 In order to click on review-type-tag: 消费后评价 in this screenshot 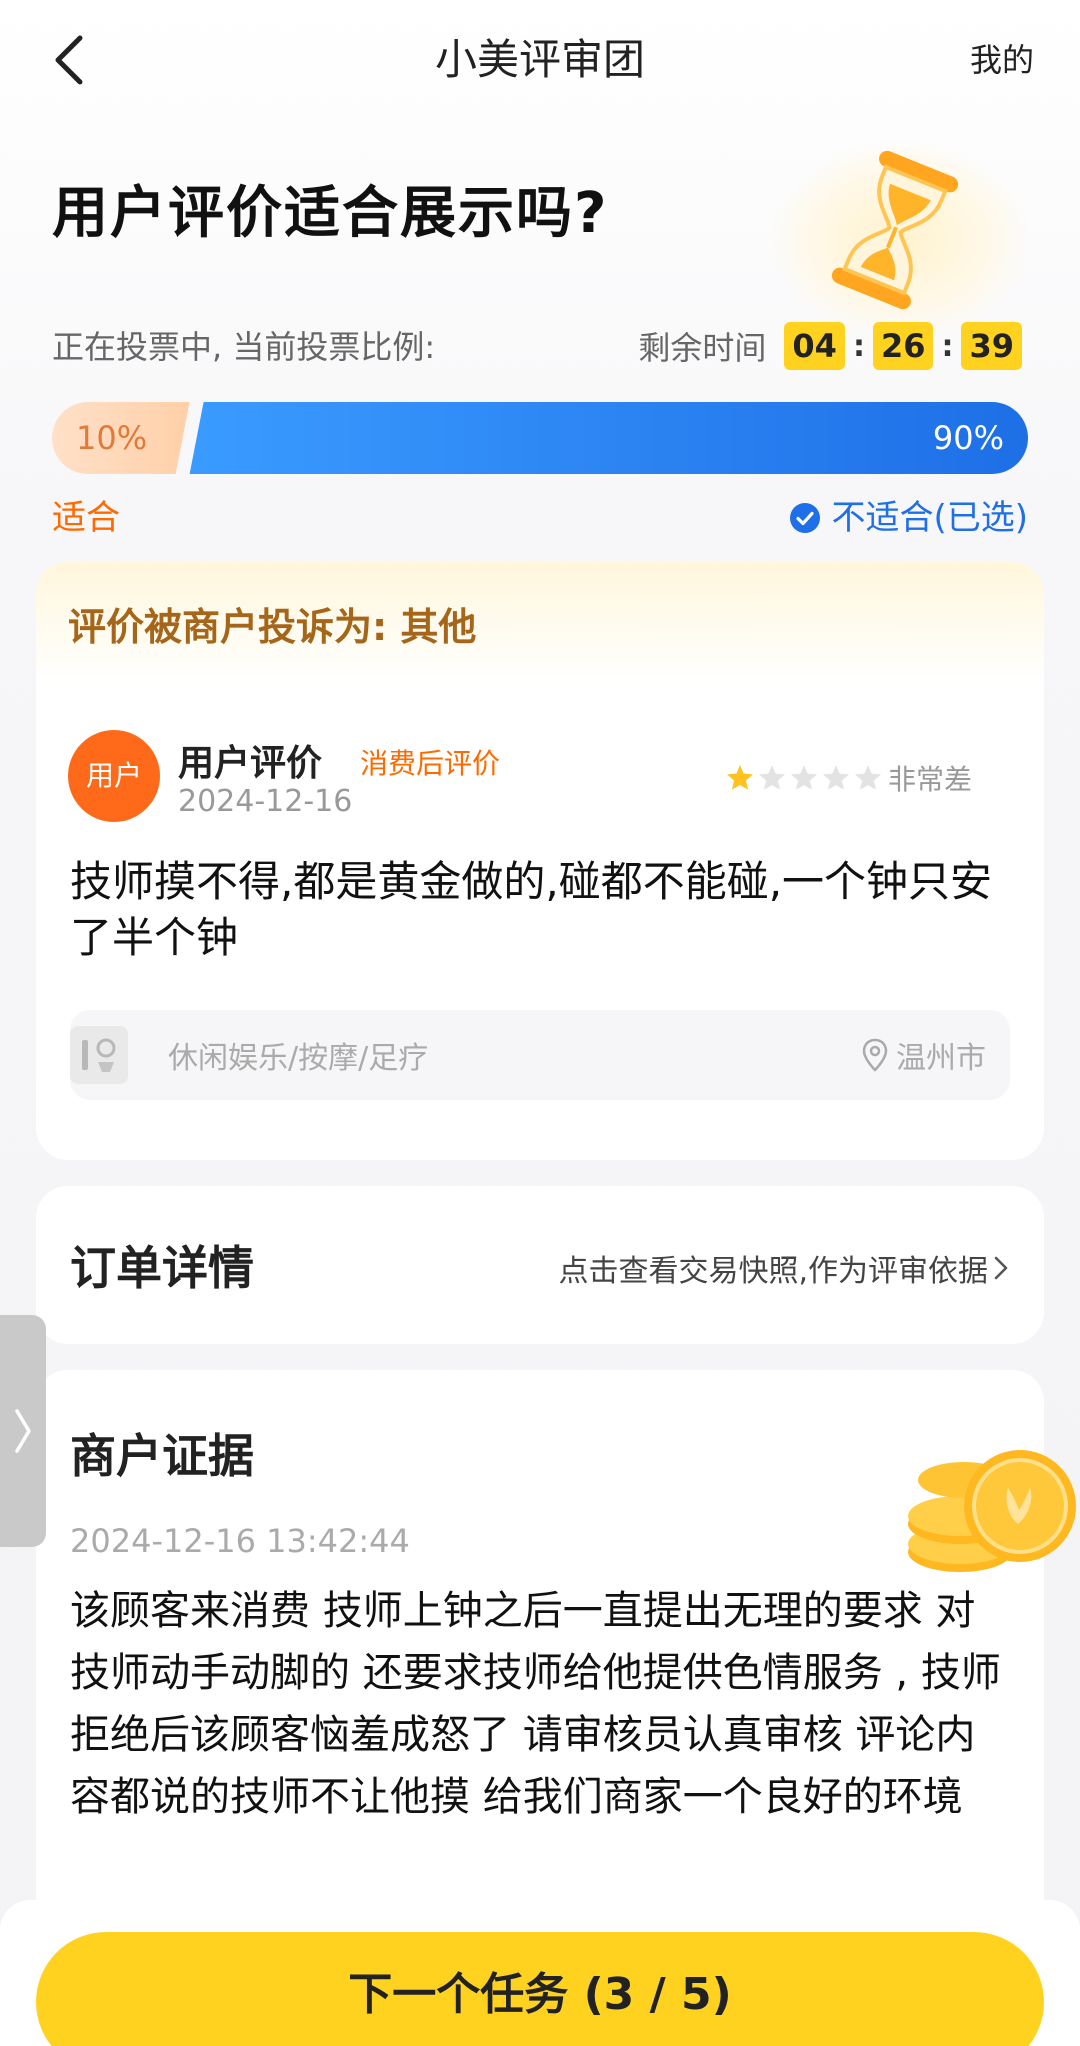, I will do `click(430, 763)`.